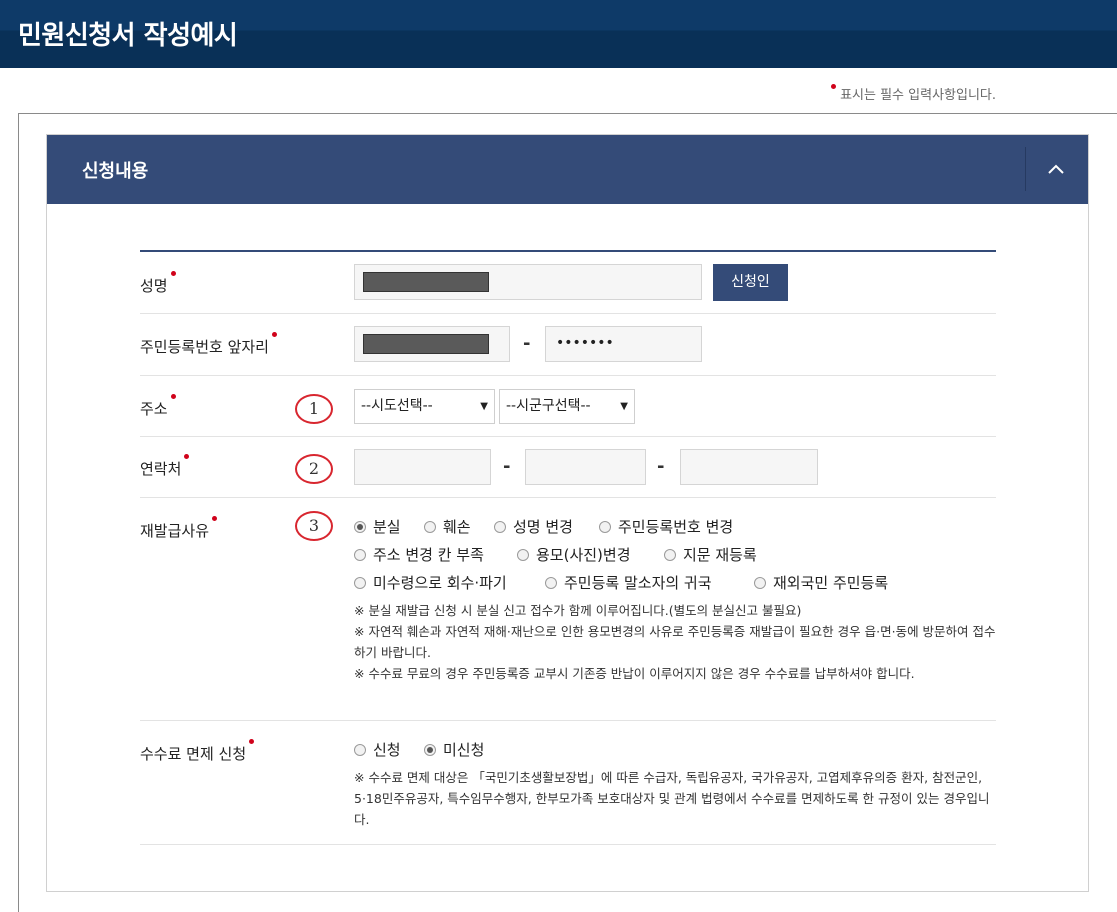 Image resolution: width=1117 pixels, height=912 pixels. I want to click on top-bar: 민원신청서 작성예시, so click(558, 34).